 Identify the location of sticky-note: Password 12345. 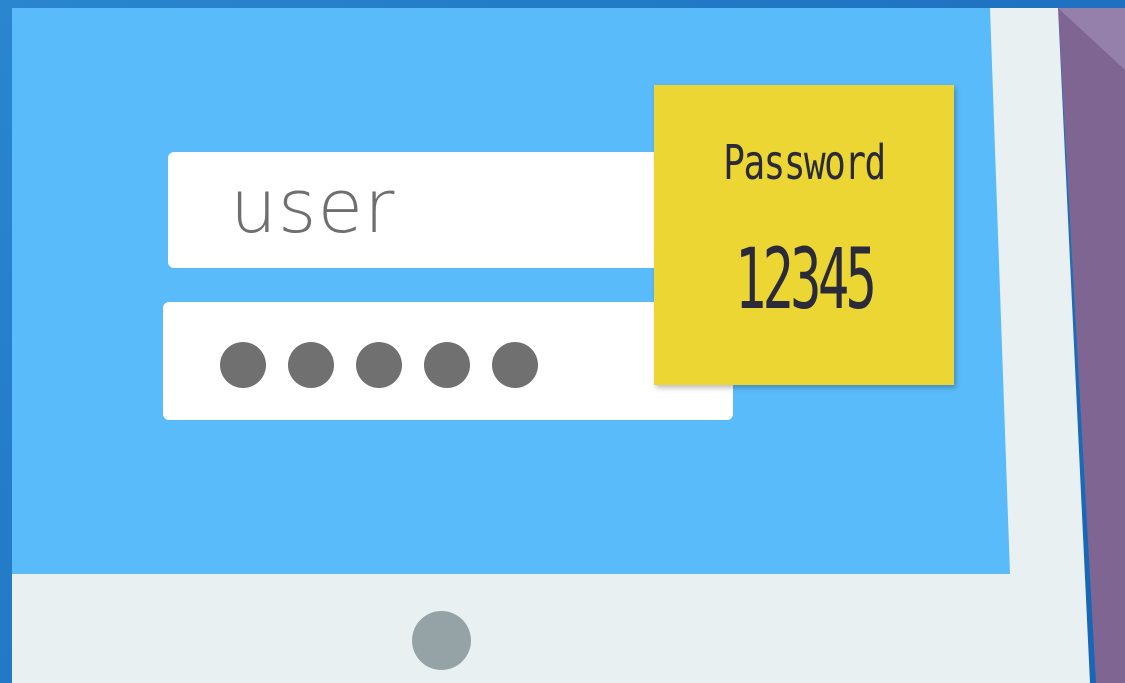
(804, 235).